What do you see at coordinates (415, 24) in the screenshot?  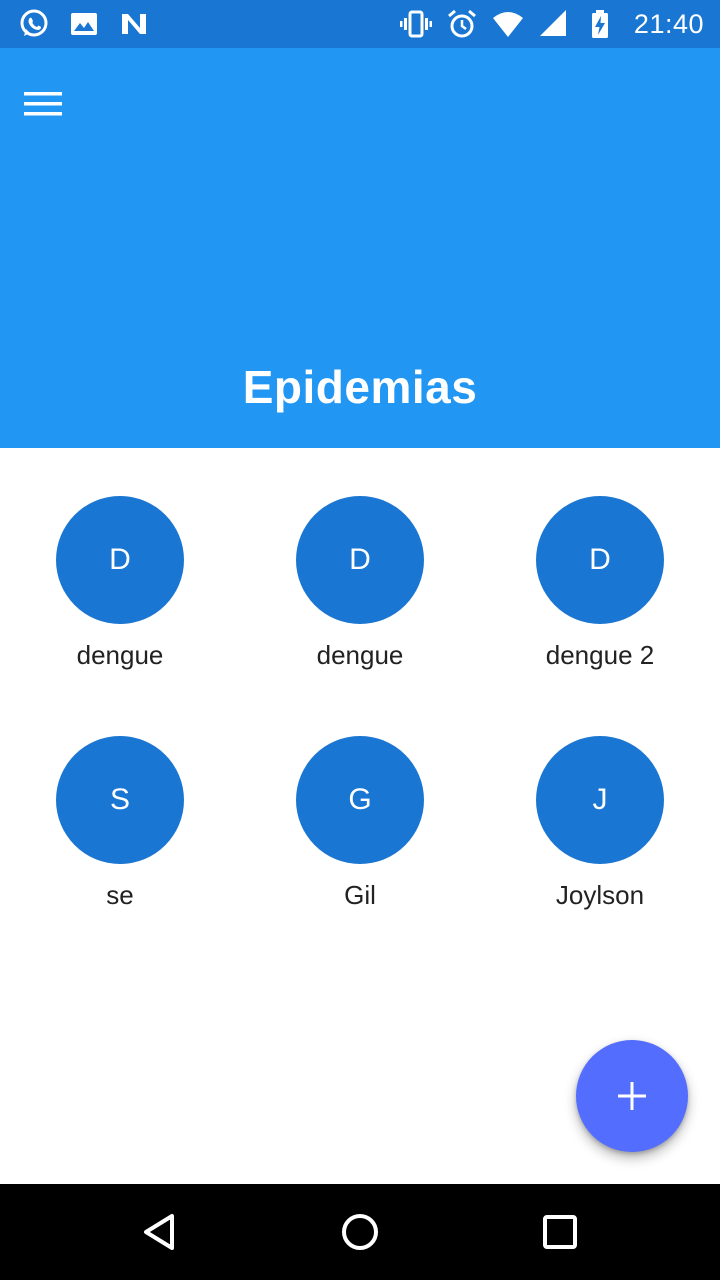 I see `vibrate-icon` at bounding box center [415, 24].